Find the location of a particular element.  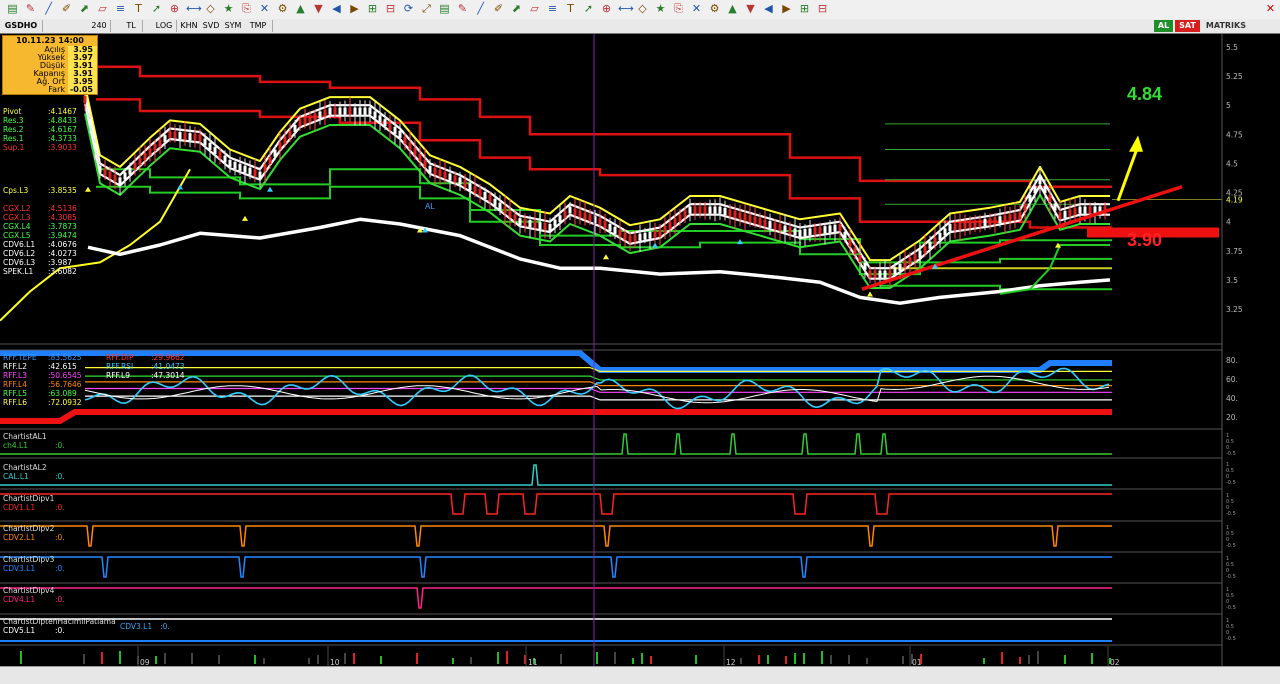

indicator-legend-item: Res.2:4.6167 is located at coordinates (40, 129).